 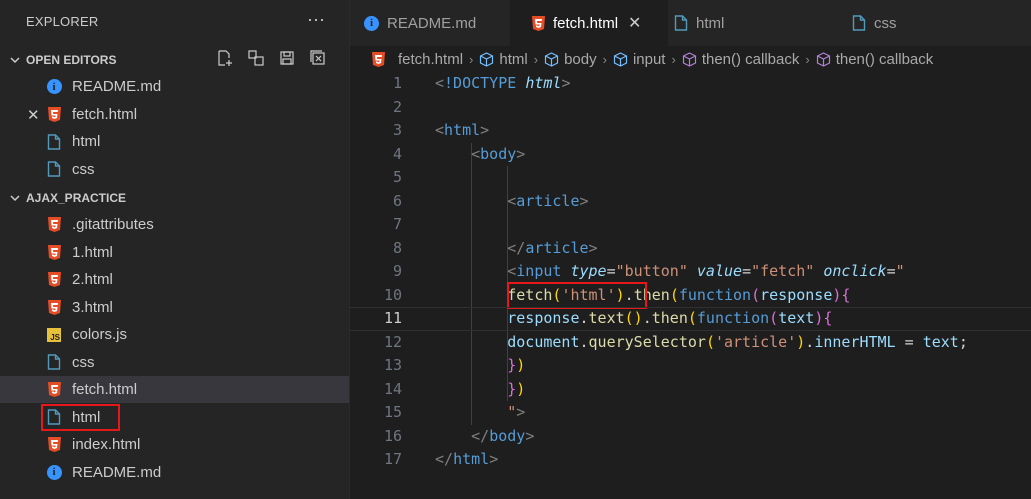 What do you see at coordinates (256, 58) in the screenshot?
I see `toggle-vertical-icon` at bounding box center [256, 58].